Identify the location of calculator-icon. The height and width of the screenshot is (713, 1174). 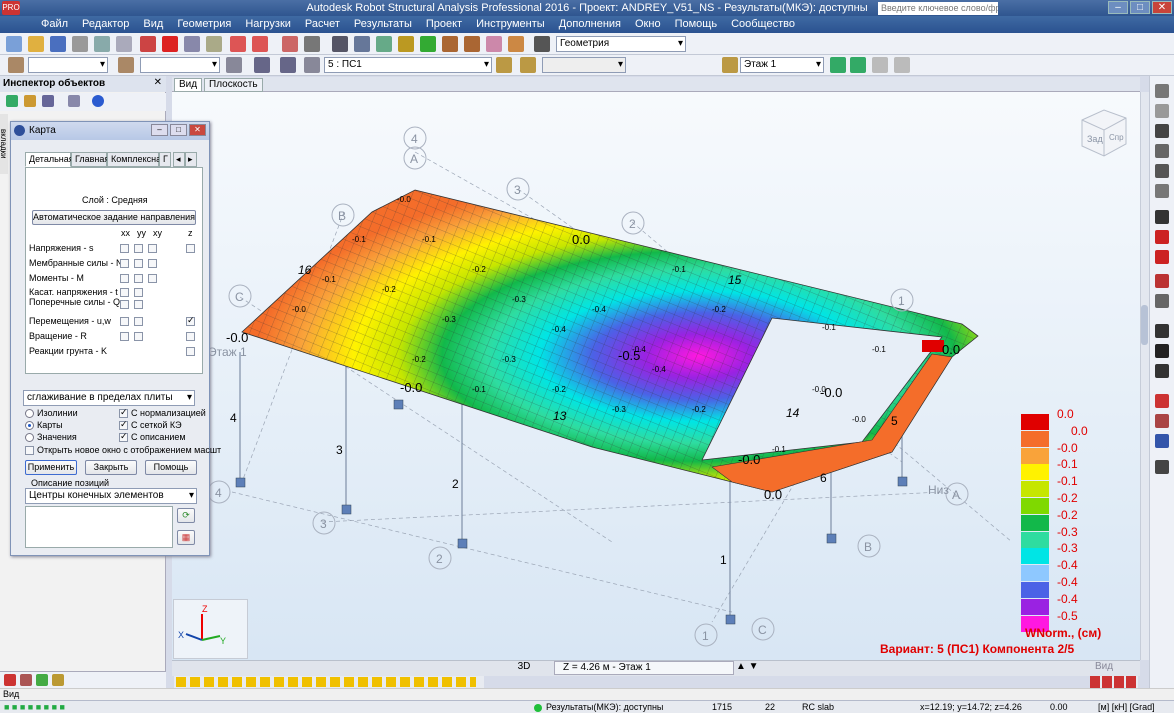
(290, 44).